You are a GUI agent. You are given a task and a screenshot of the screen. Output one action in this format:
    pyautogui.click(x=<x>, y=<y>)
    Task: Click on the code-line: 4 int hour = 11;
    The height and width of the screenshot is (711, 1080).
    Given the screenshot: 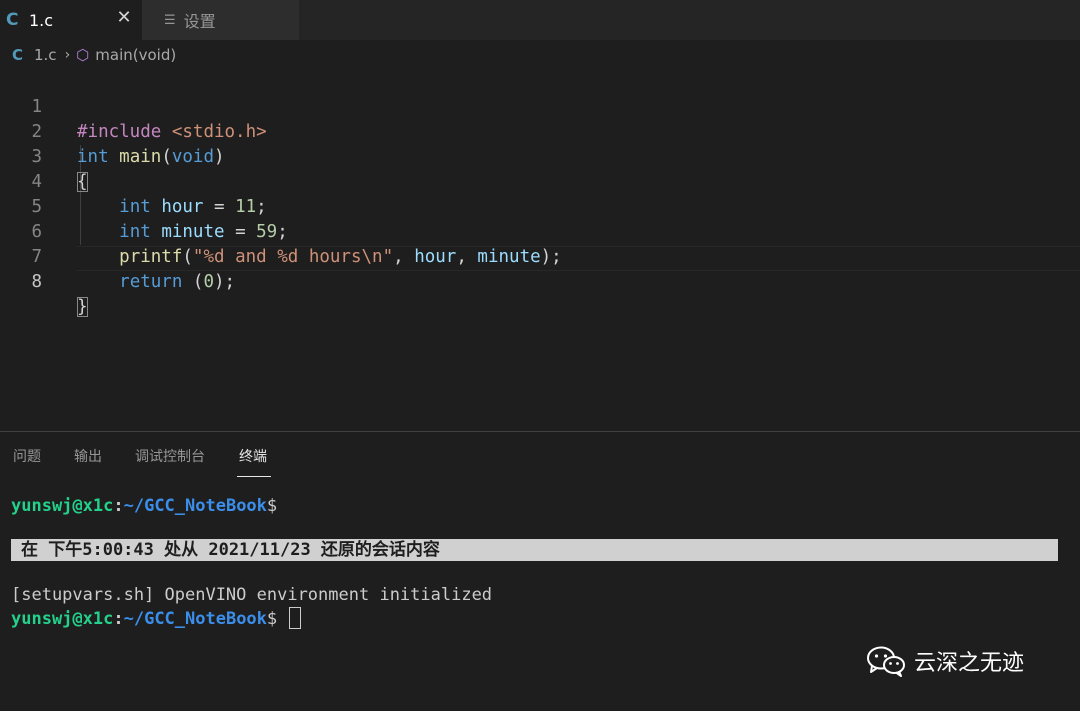 What is the action you would take?
    pyautogui.click(x=540, y=181)
    